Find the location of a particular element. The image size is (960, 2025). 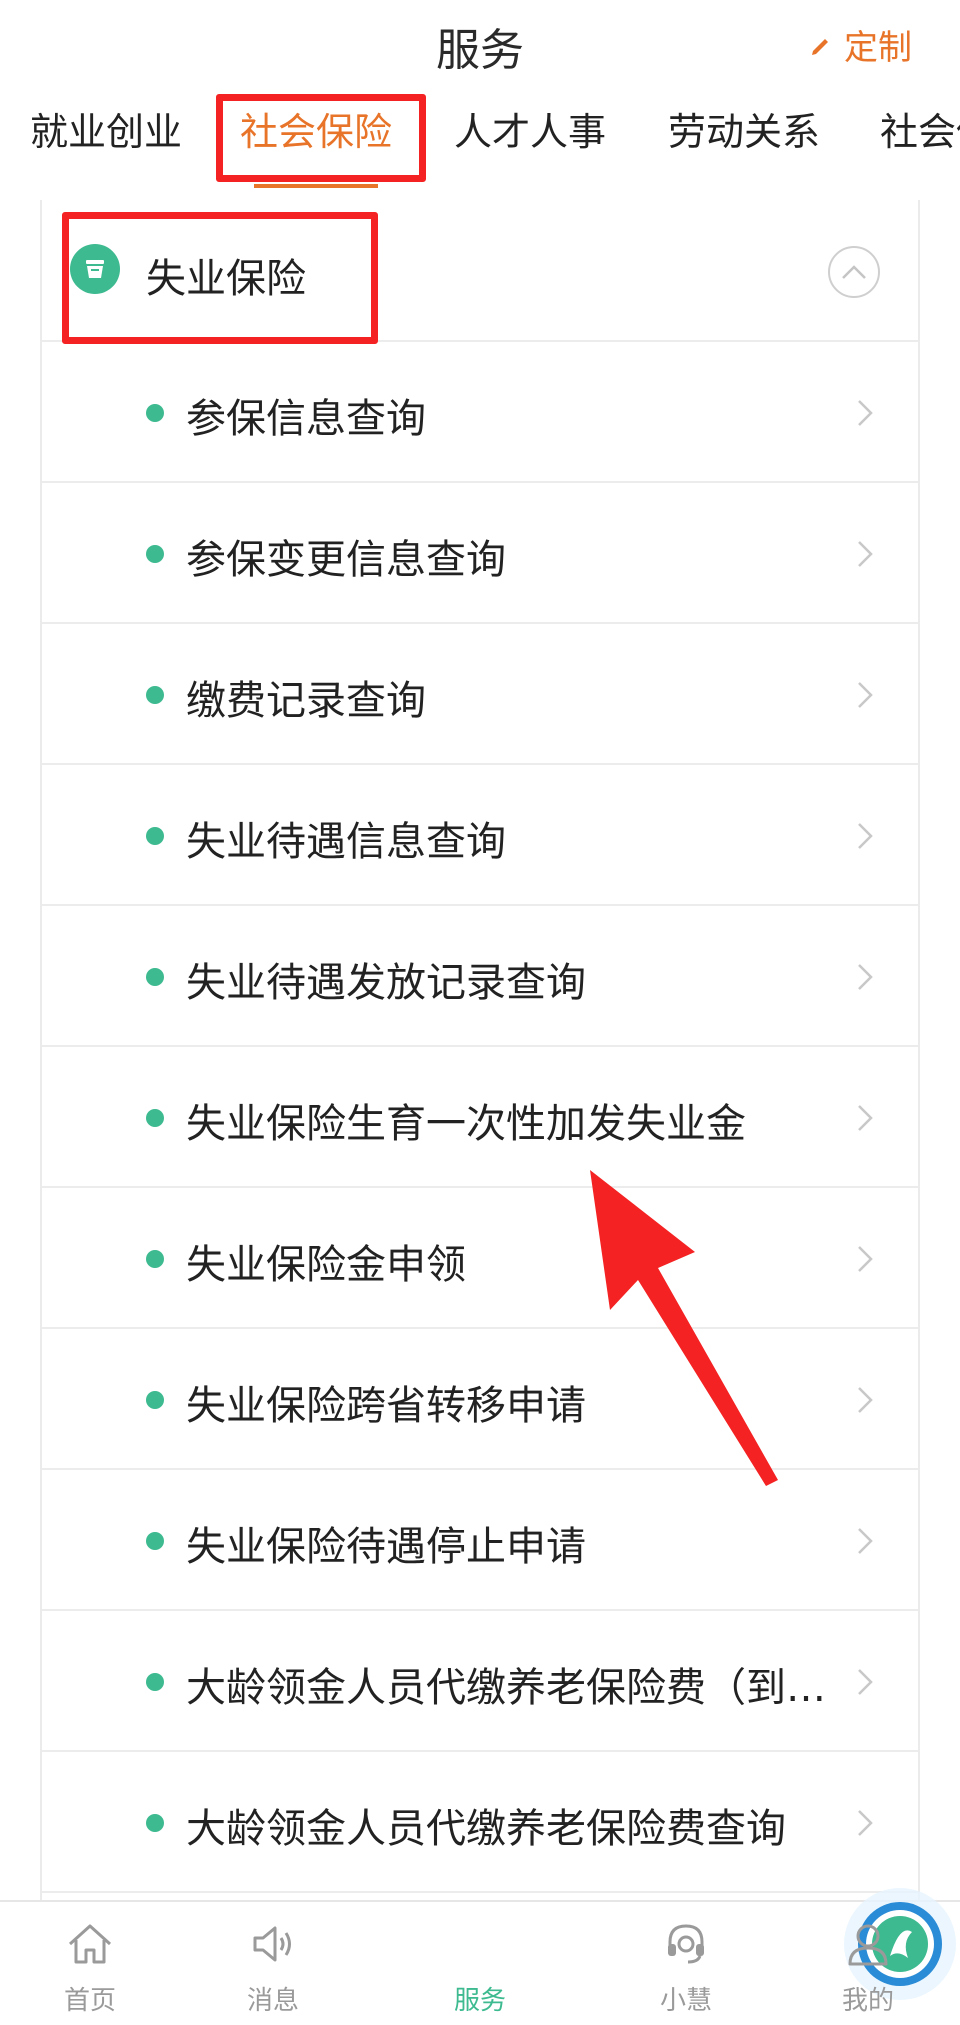

bottom-nav: 首页 消息 服务 小慧 我的 is located at coordinates (480, 1956).